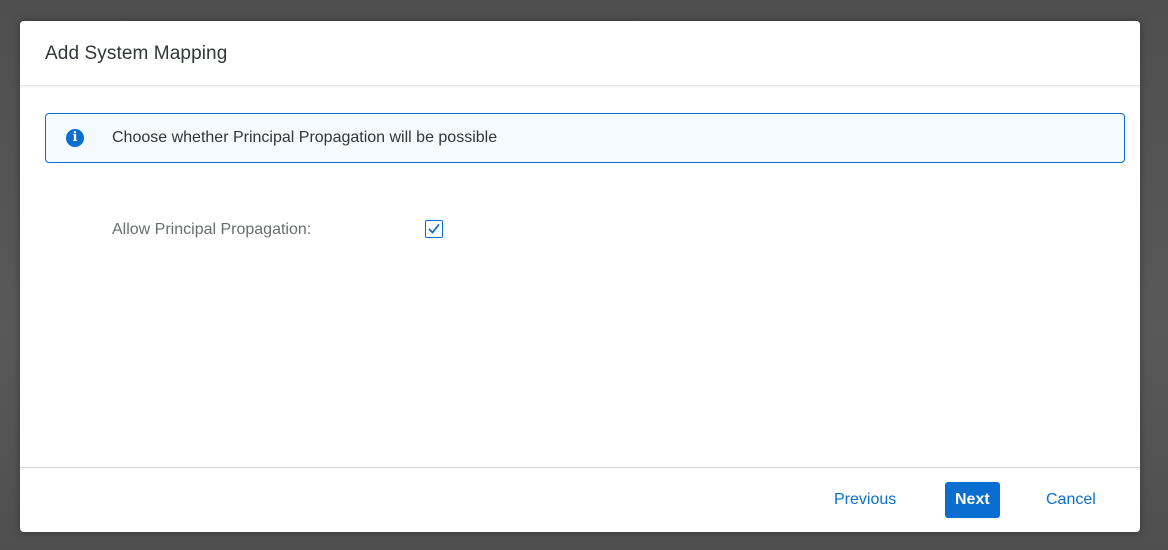 This screenshot has height=550, width=1168. What do you see at coordinates (136, 53) in the screenshot?
I see `dialog-title: Add System Mapping` at bounding box center [136, 53].